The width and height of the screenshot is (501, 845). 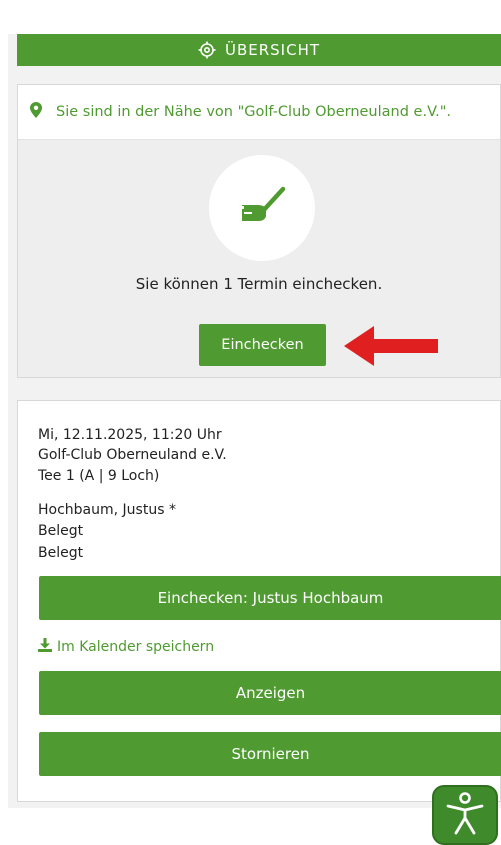 What do you see at coordinates (61, 531) in the screenshot?
I see `player-2: Belegt` at bounding box center [61, 531].